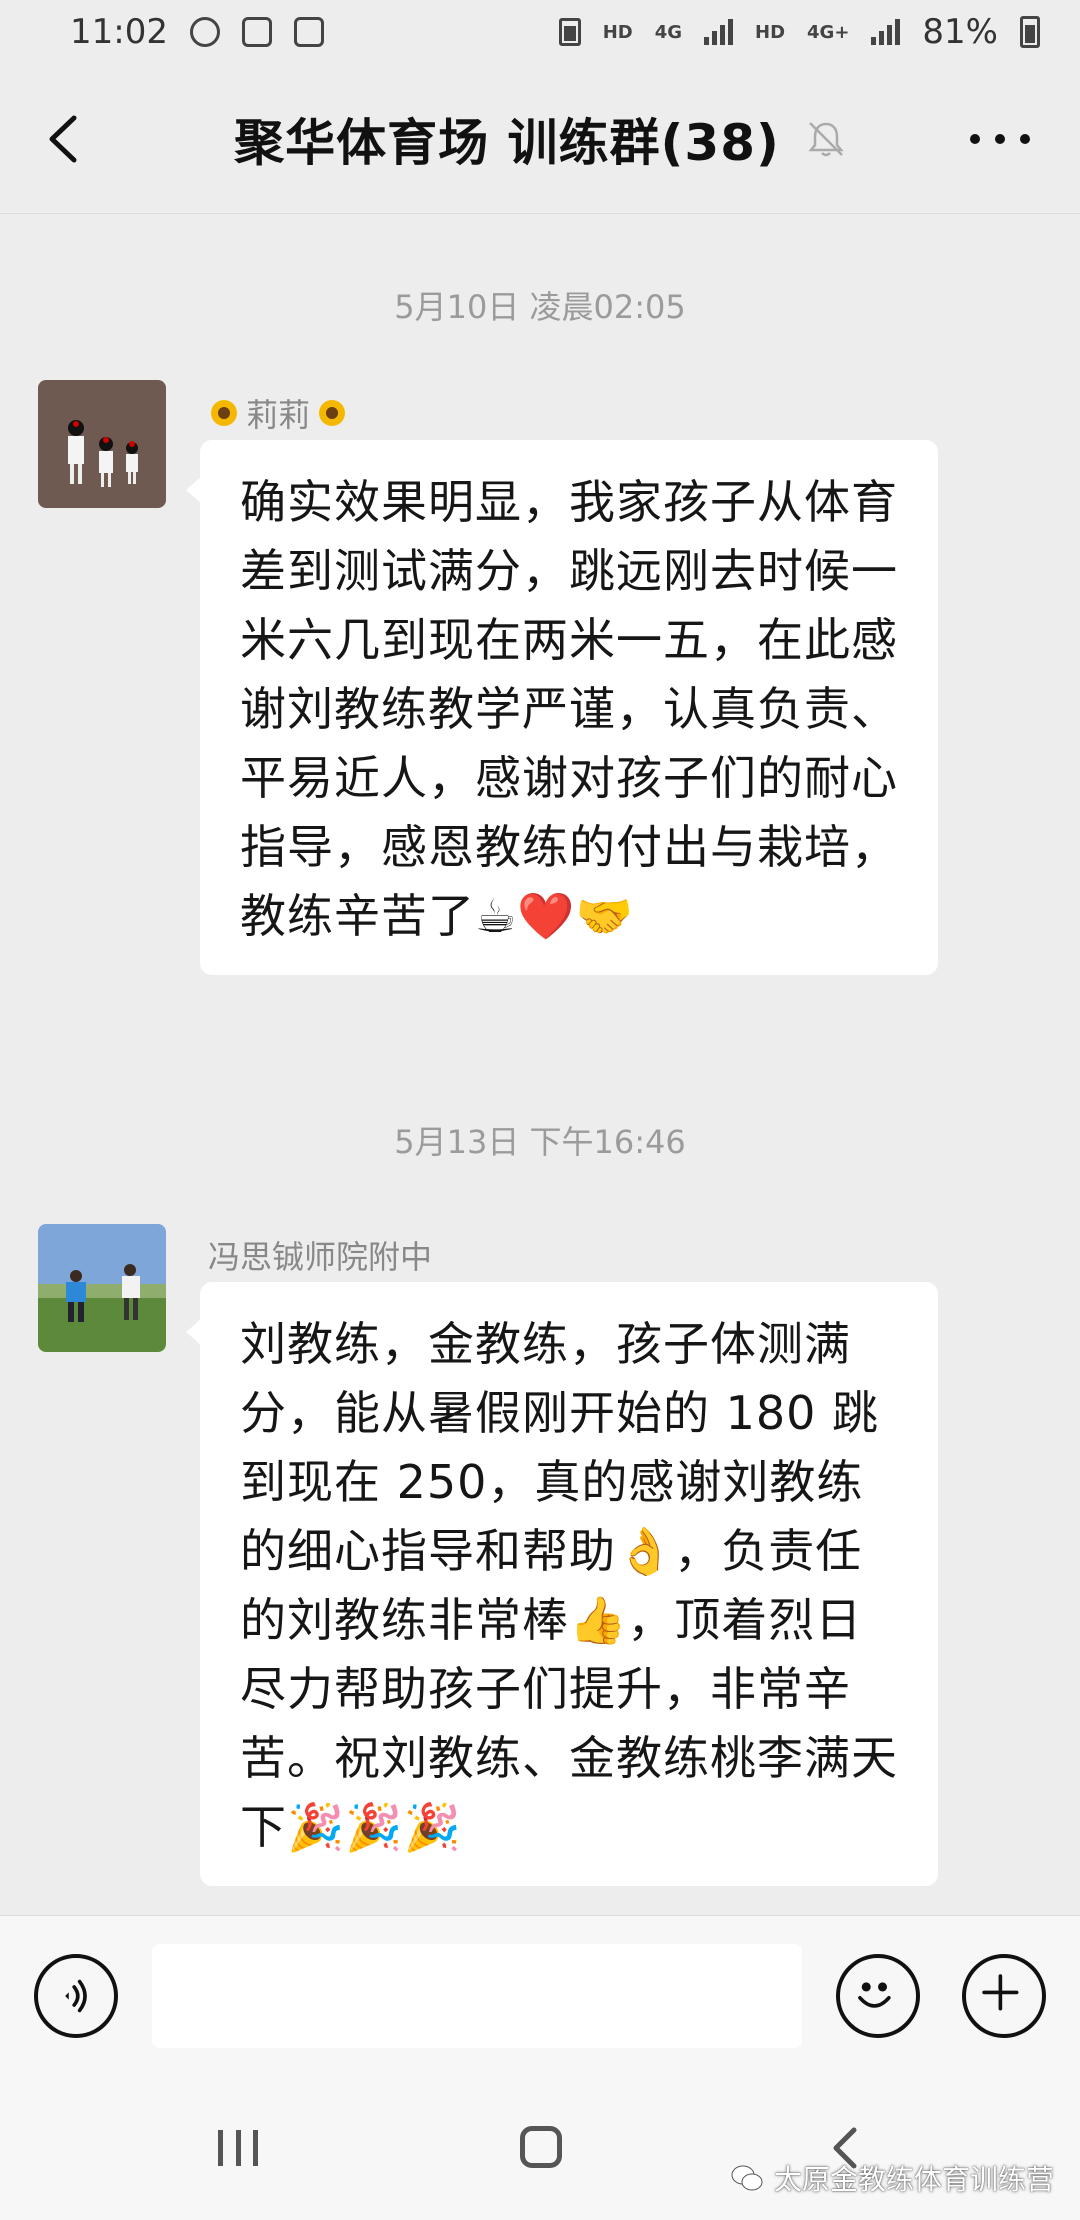 The width and height of the screenshot is (1080, 2220). Describe the element at coordinates (1000, 139) in the screenshot. I see `more-options-icon` at that location.